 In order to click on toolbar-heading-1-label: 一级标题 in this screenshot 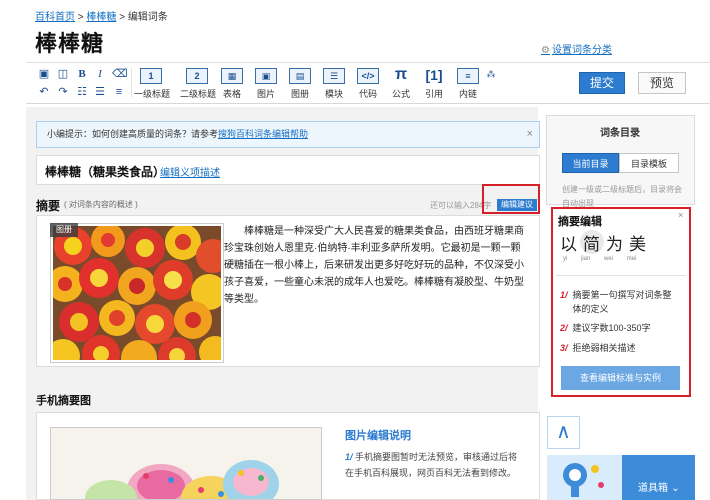, I will do `click(152, 94)`.